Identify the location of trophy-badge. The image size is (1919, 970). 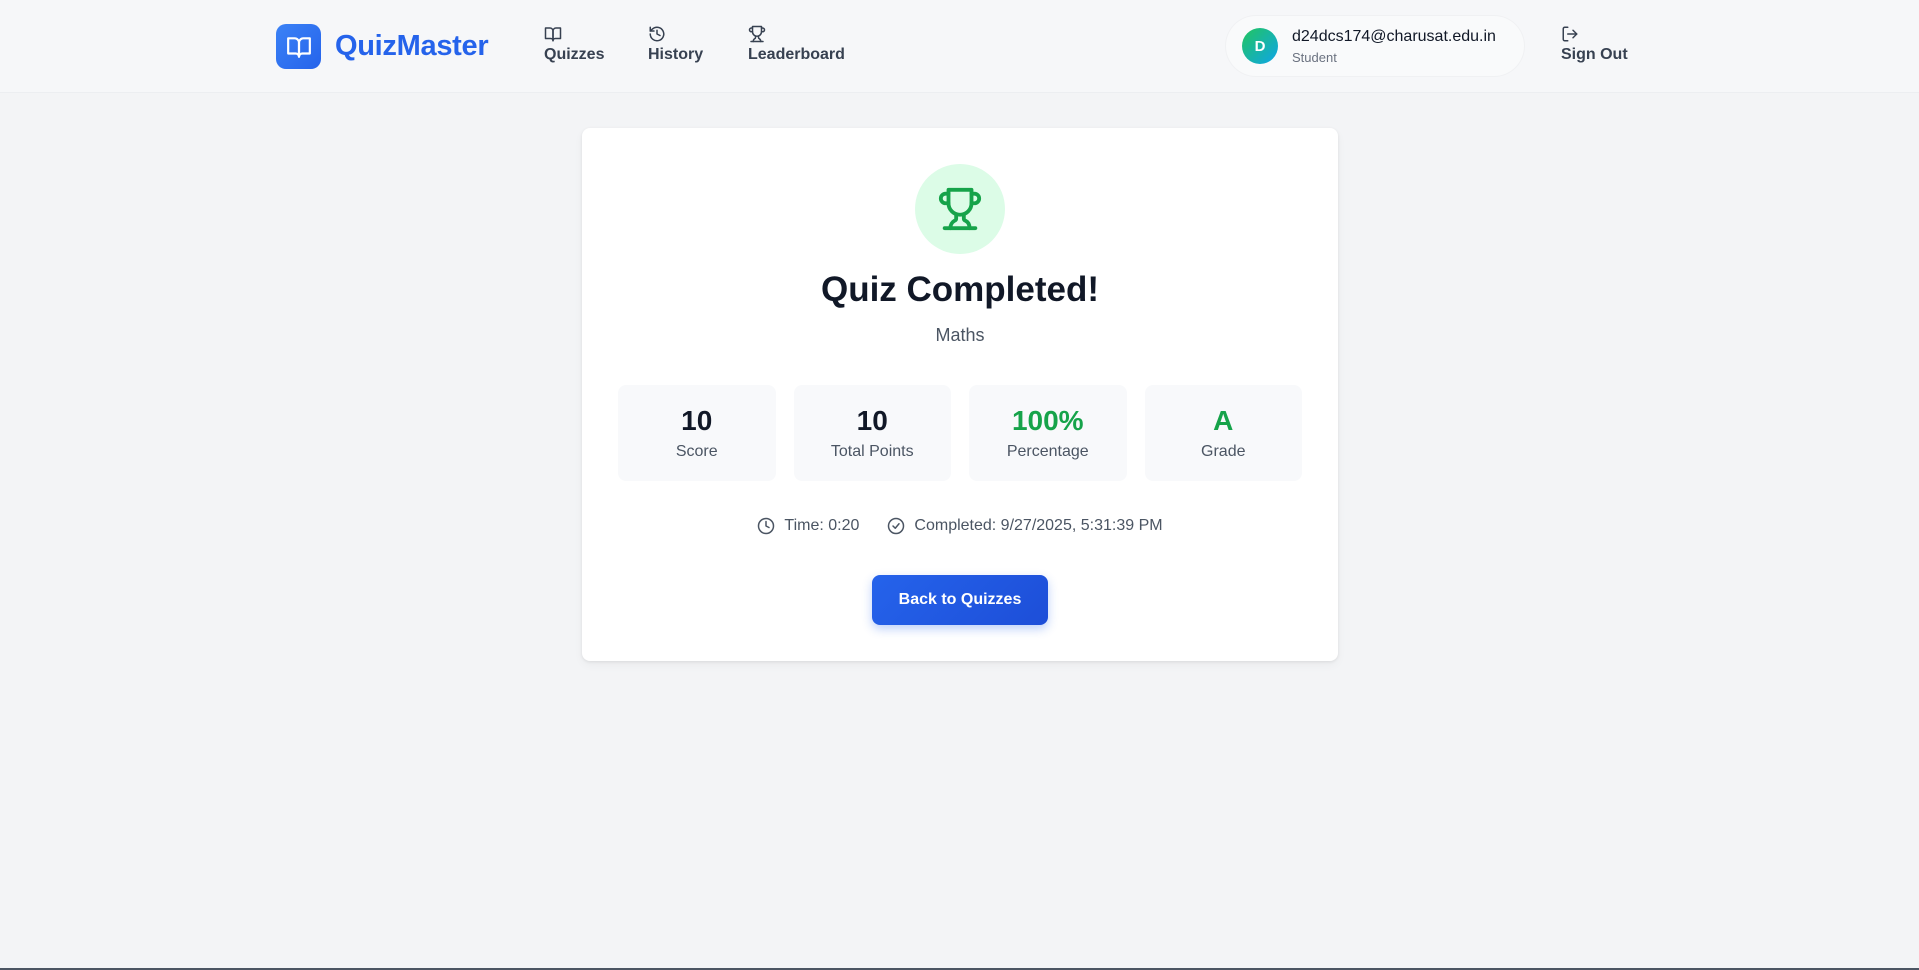
(960, 209).